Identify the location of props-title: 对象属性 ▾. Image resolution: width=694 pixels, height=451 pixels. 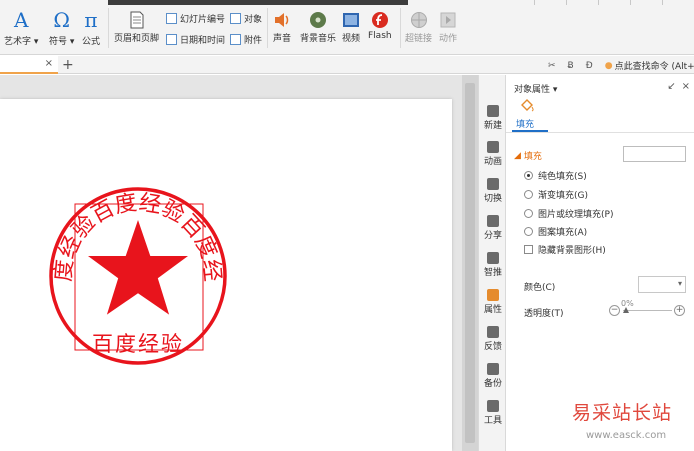
(535, 88).